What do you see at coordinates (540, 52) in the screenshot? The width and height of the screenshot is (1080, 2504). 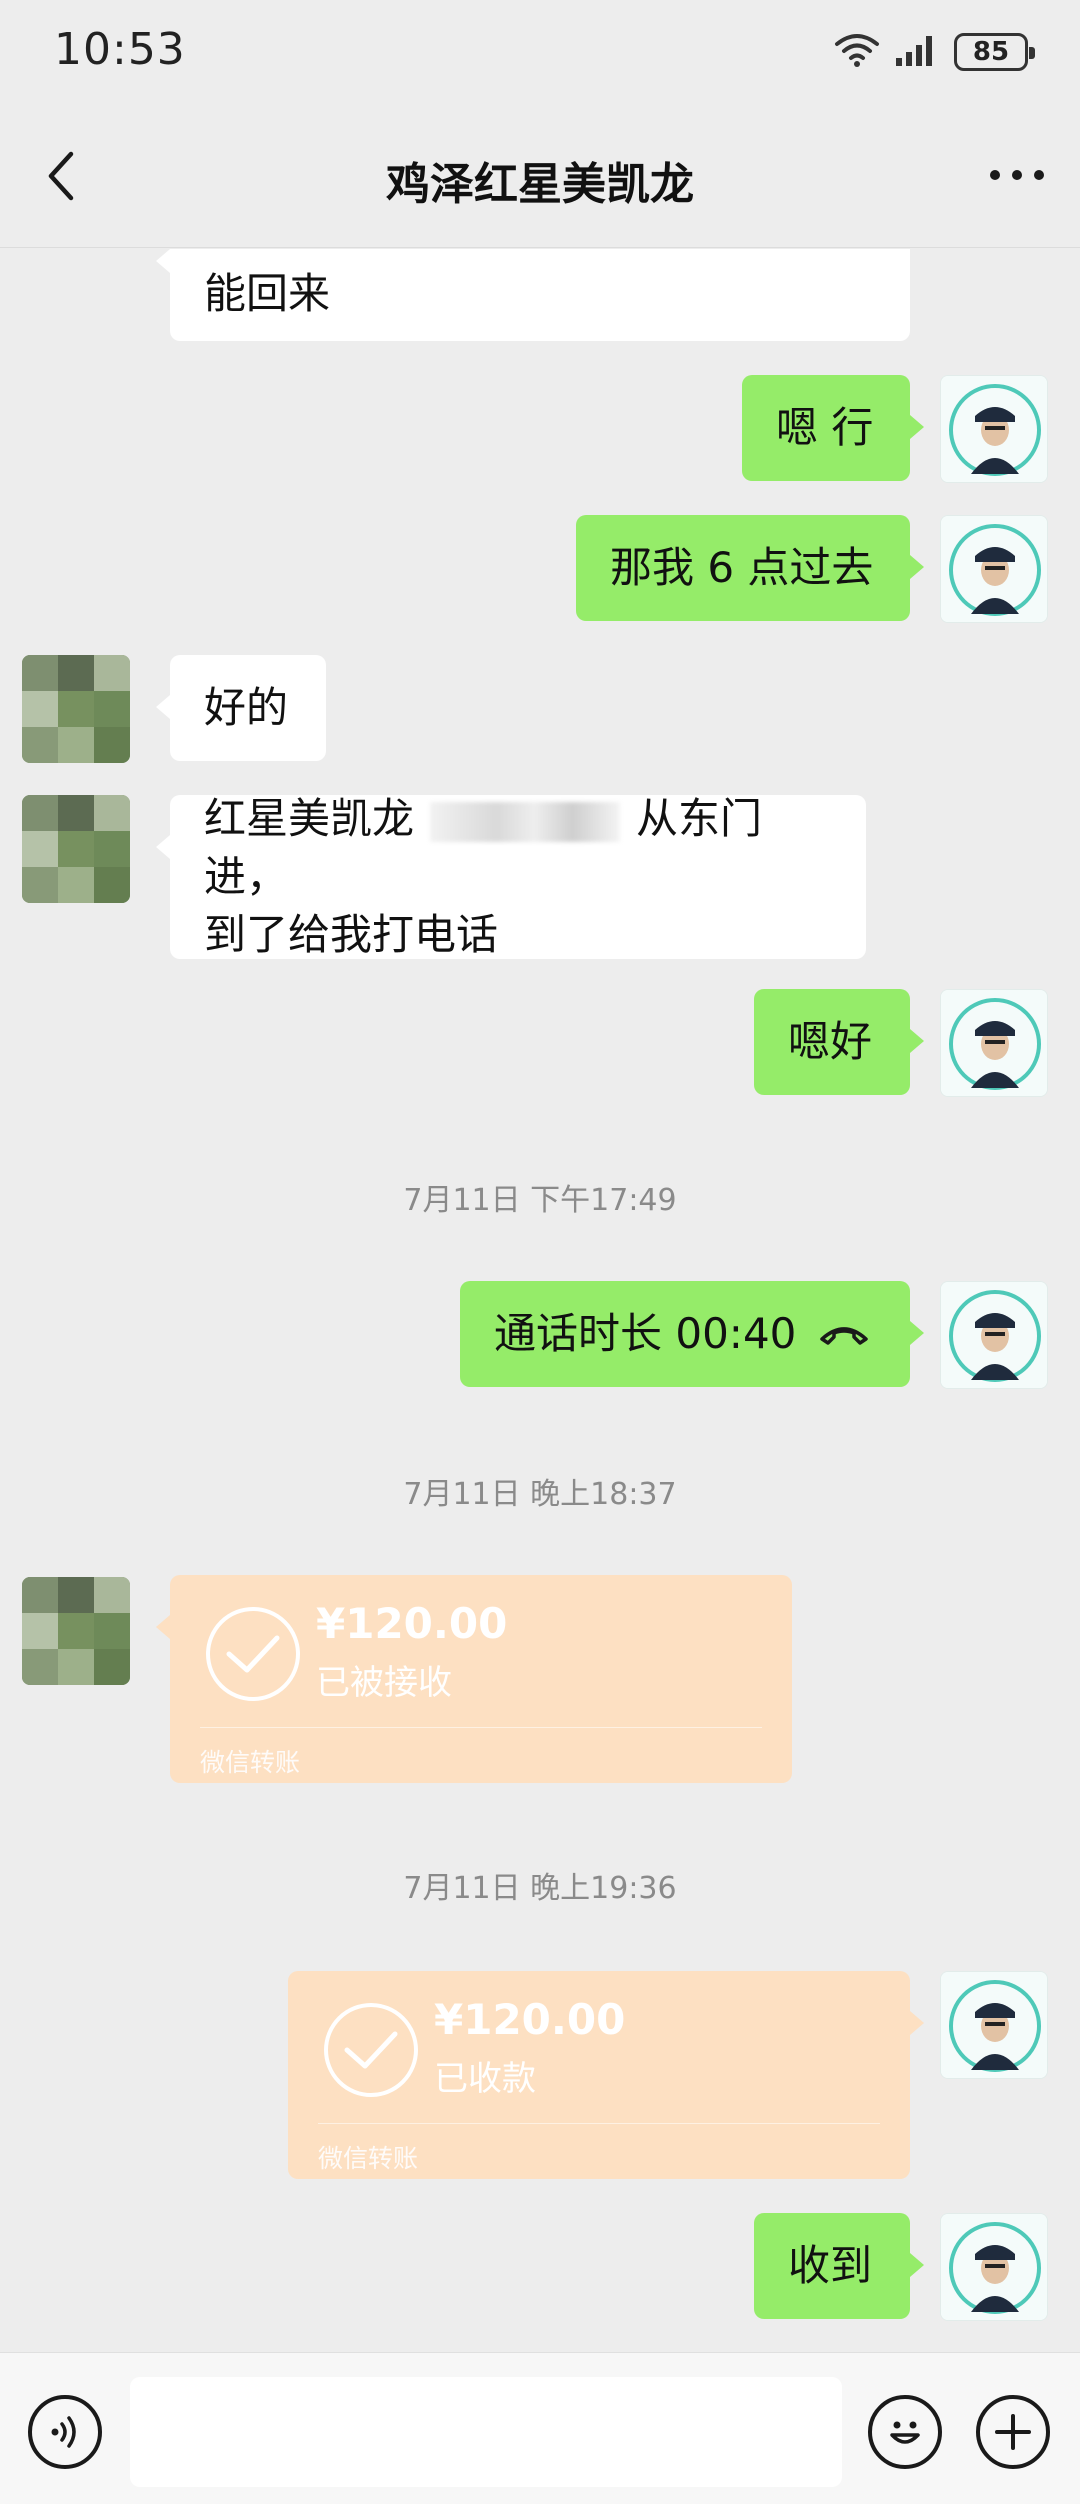 I see `status-bar: 10:53 85` at bounding box center [540, 52].